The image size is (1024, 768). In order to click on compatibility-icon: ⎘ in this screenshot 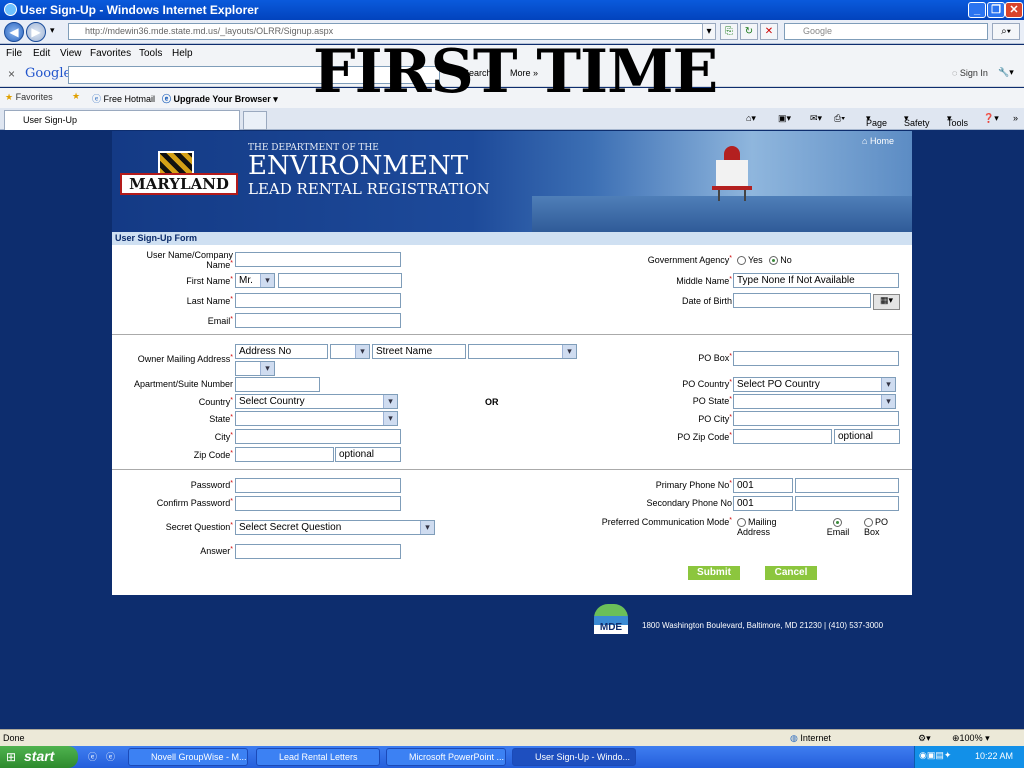, I will do `click(729, 31)`.